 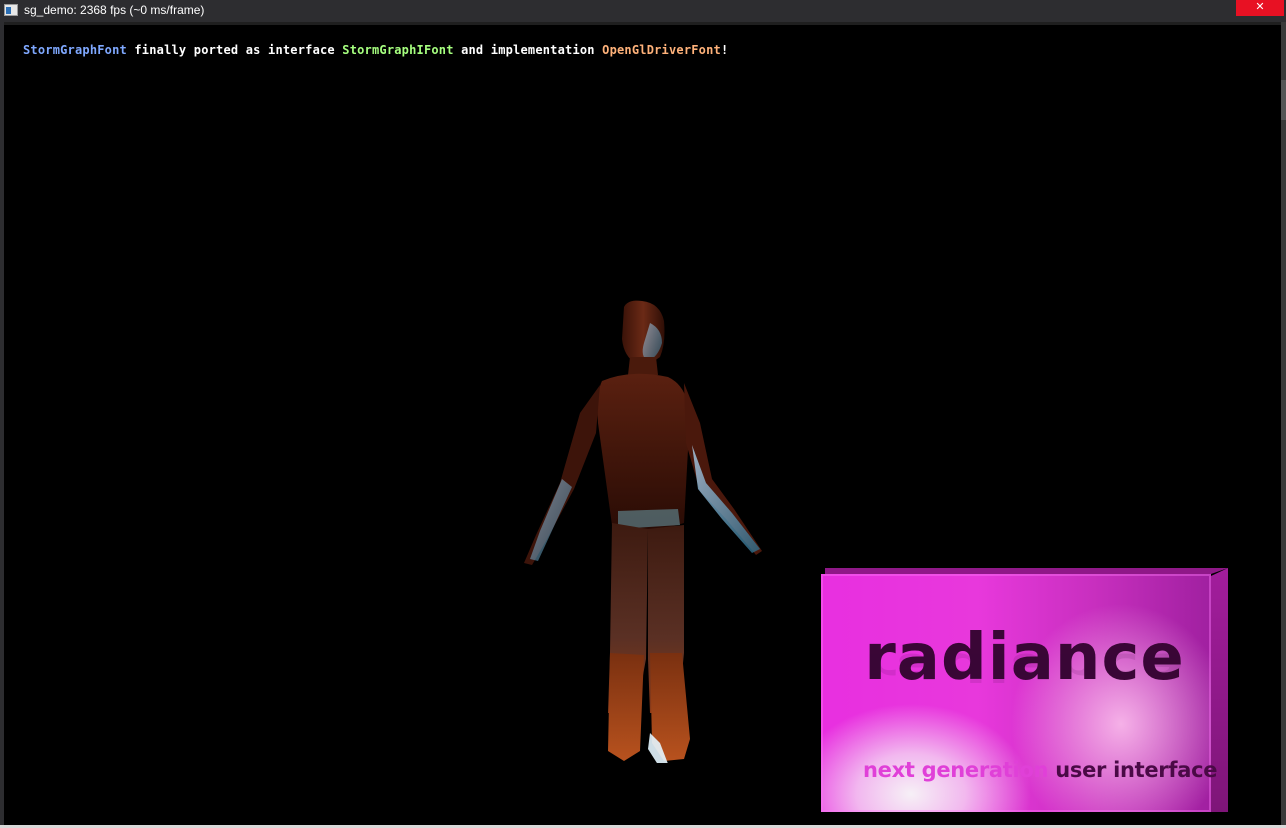 I want to click on badge-subtitle: next generation user interface, so click(x=1040, y=770).